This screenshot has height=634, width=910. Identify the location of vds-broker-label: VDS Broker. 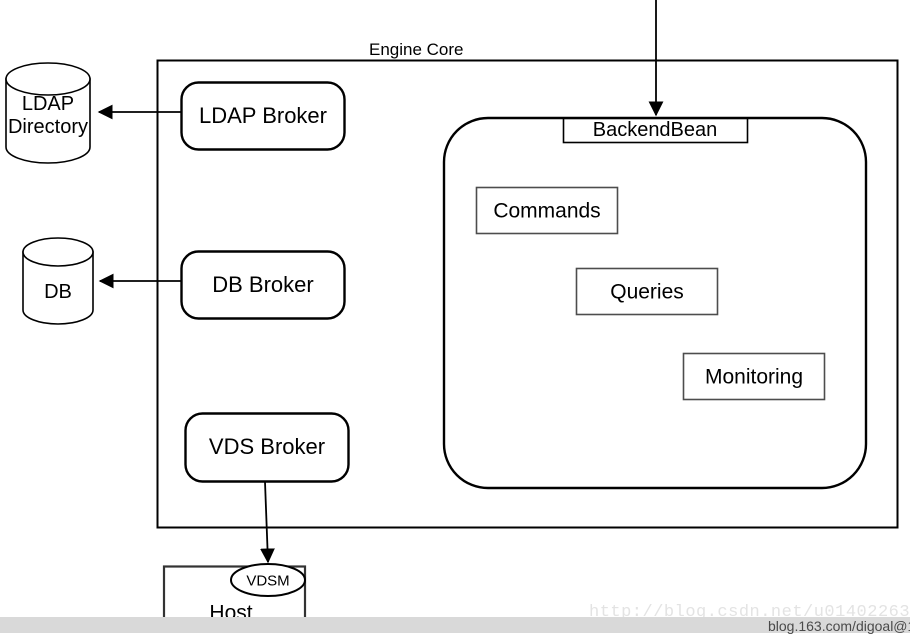
(267, 446).